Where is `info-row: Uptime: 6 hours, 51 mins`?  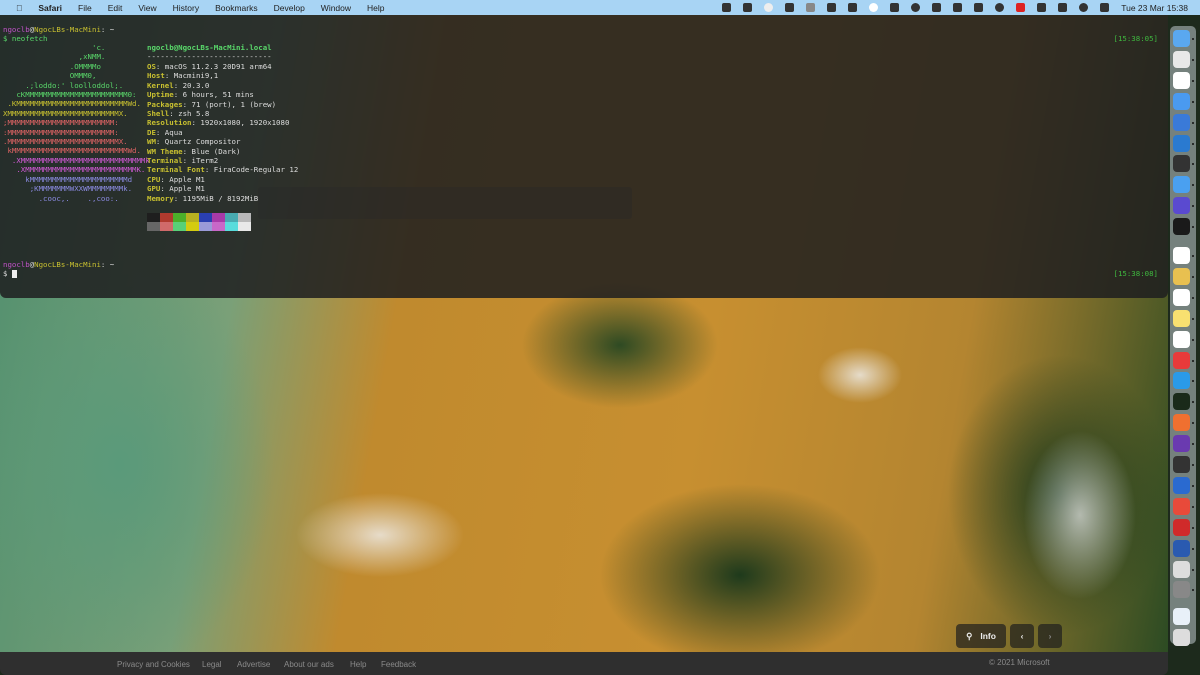
info-row: Uptime: 6 hours, 51 mins is located at coordinates (222, 94).